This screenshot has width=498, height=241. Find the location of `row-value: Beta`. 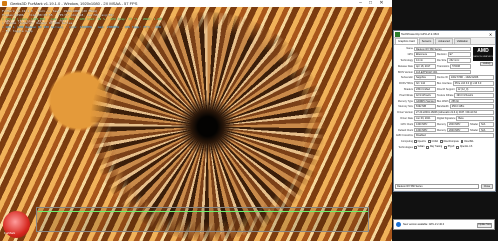

row-value: Beta is located at coordinates (475, 118).